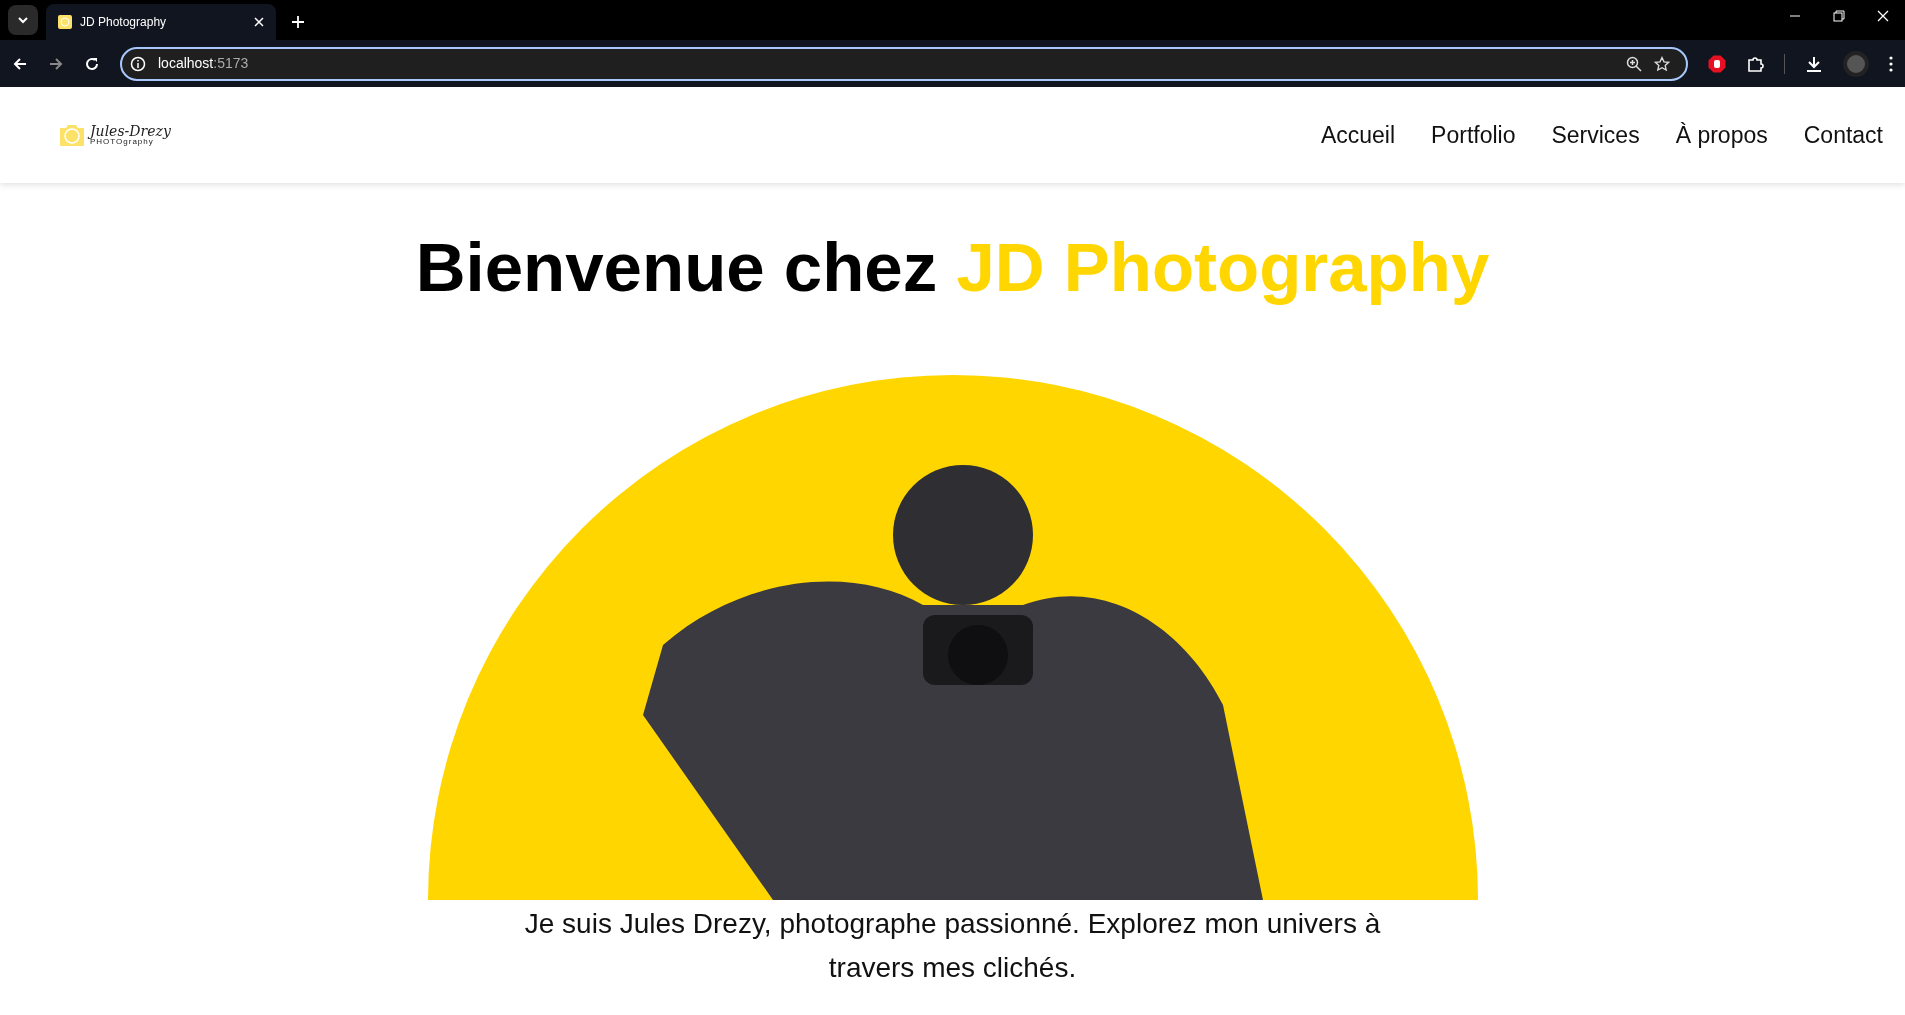 This screenshot has width=1905, height=1015. I want to click on chevron-down-icon, so click(23, 20).